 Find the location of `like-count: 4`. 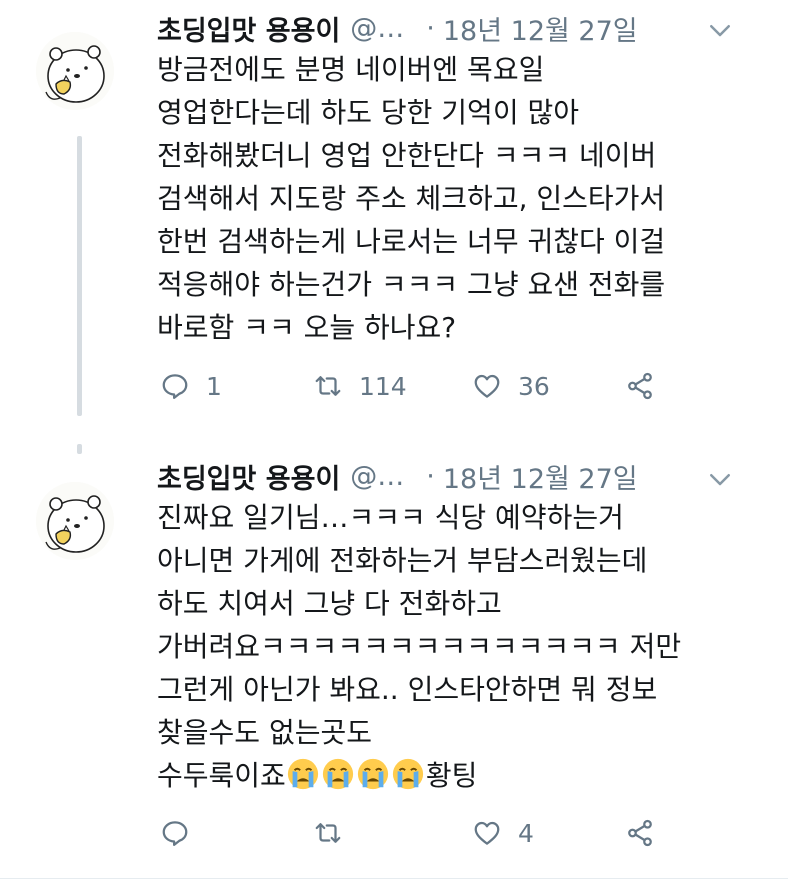

like-count: 4 is located at coordinates (526, 833).